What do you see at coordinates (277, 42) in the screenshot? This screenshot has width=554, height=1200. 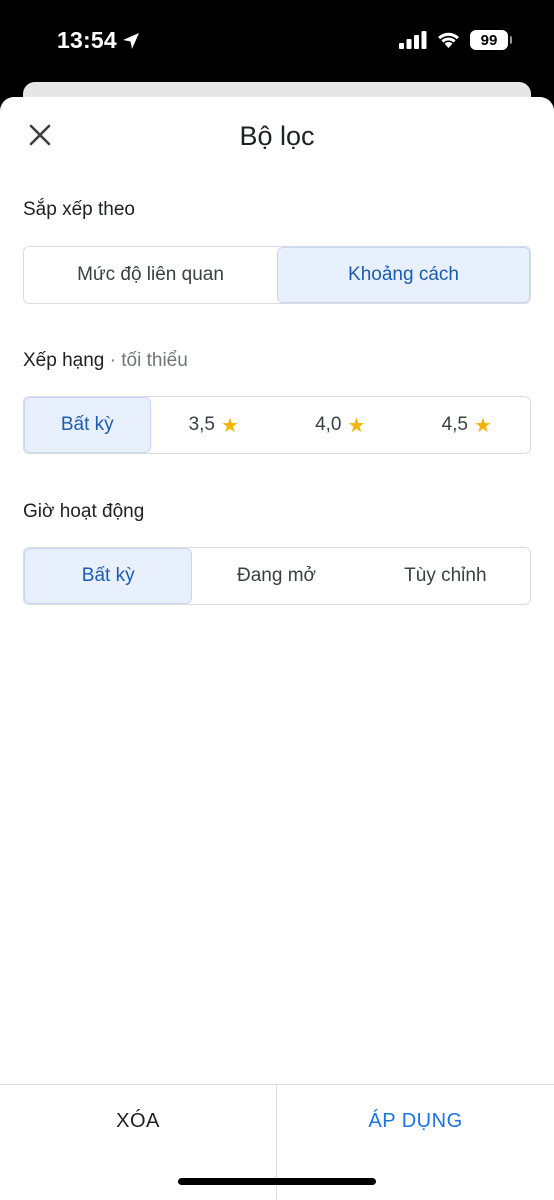 I see `status-bar: 13:54 99` at bounding box center [277, 42].